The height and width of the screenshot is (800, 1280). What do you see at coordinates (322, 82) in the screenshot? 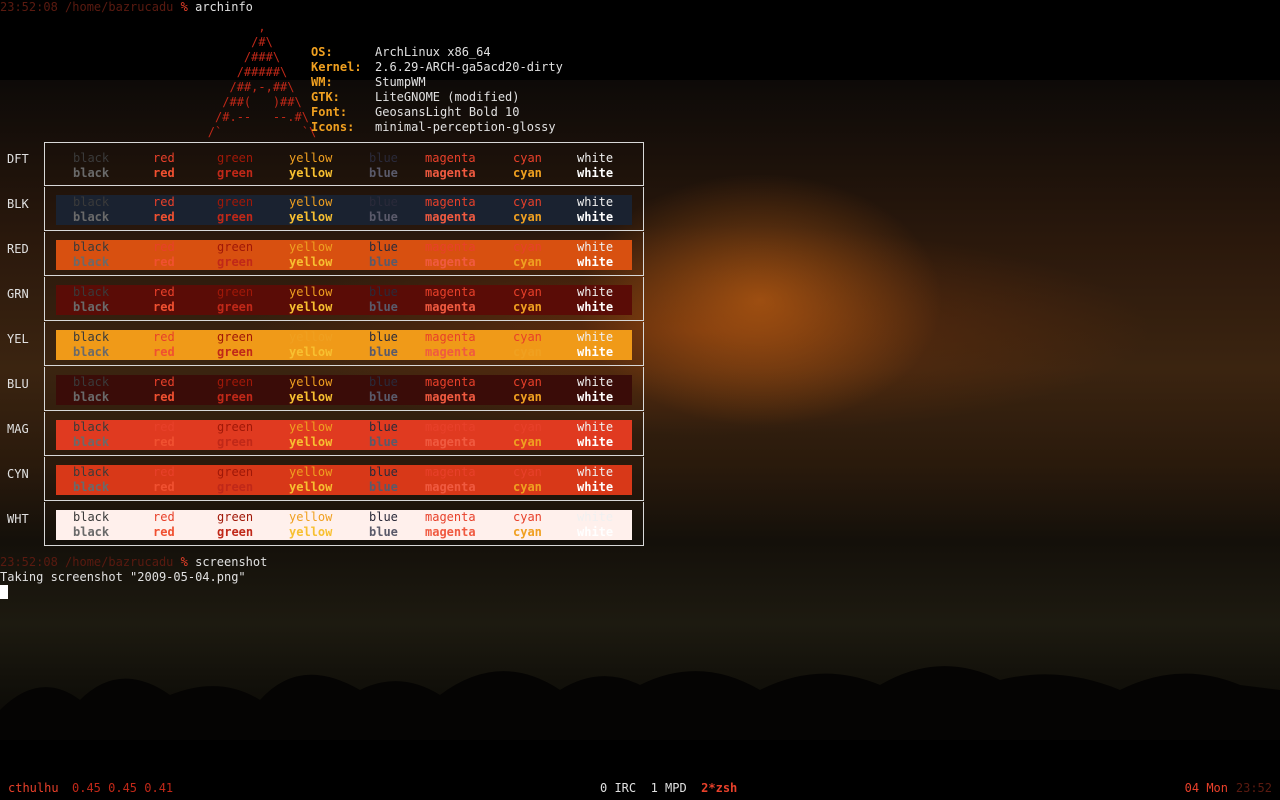
I see `sysinfo-key: WM:` at bounding box center [322, 82].